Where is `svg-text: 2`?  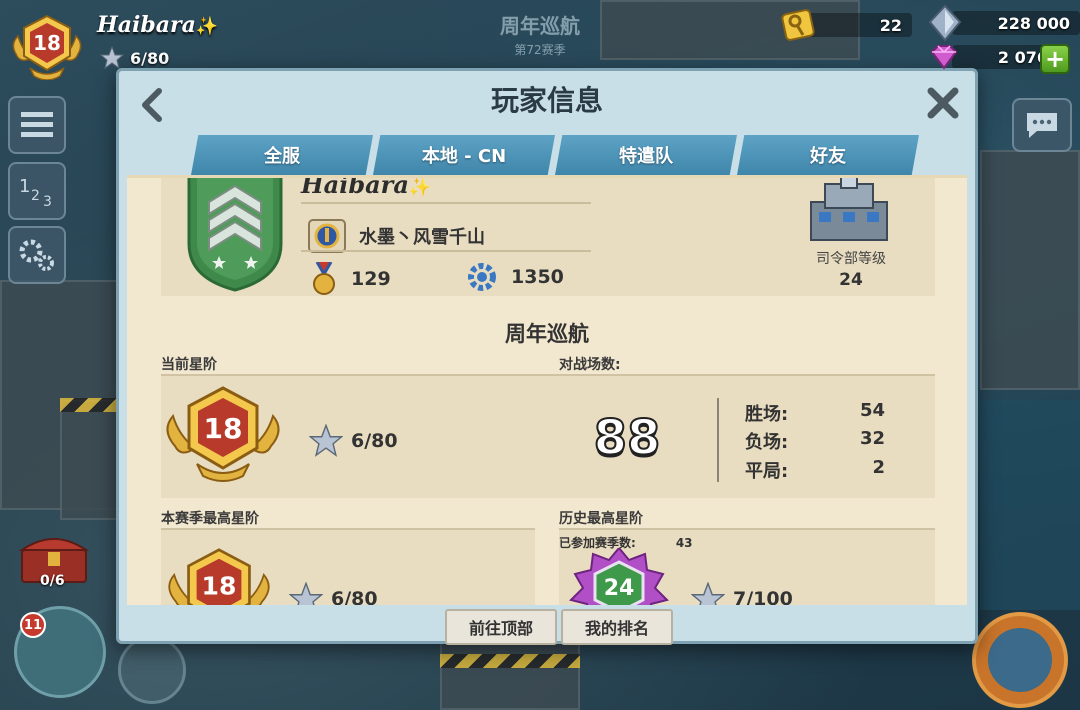 svg-text: 2 is located at coordinates (35, 196).